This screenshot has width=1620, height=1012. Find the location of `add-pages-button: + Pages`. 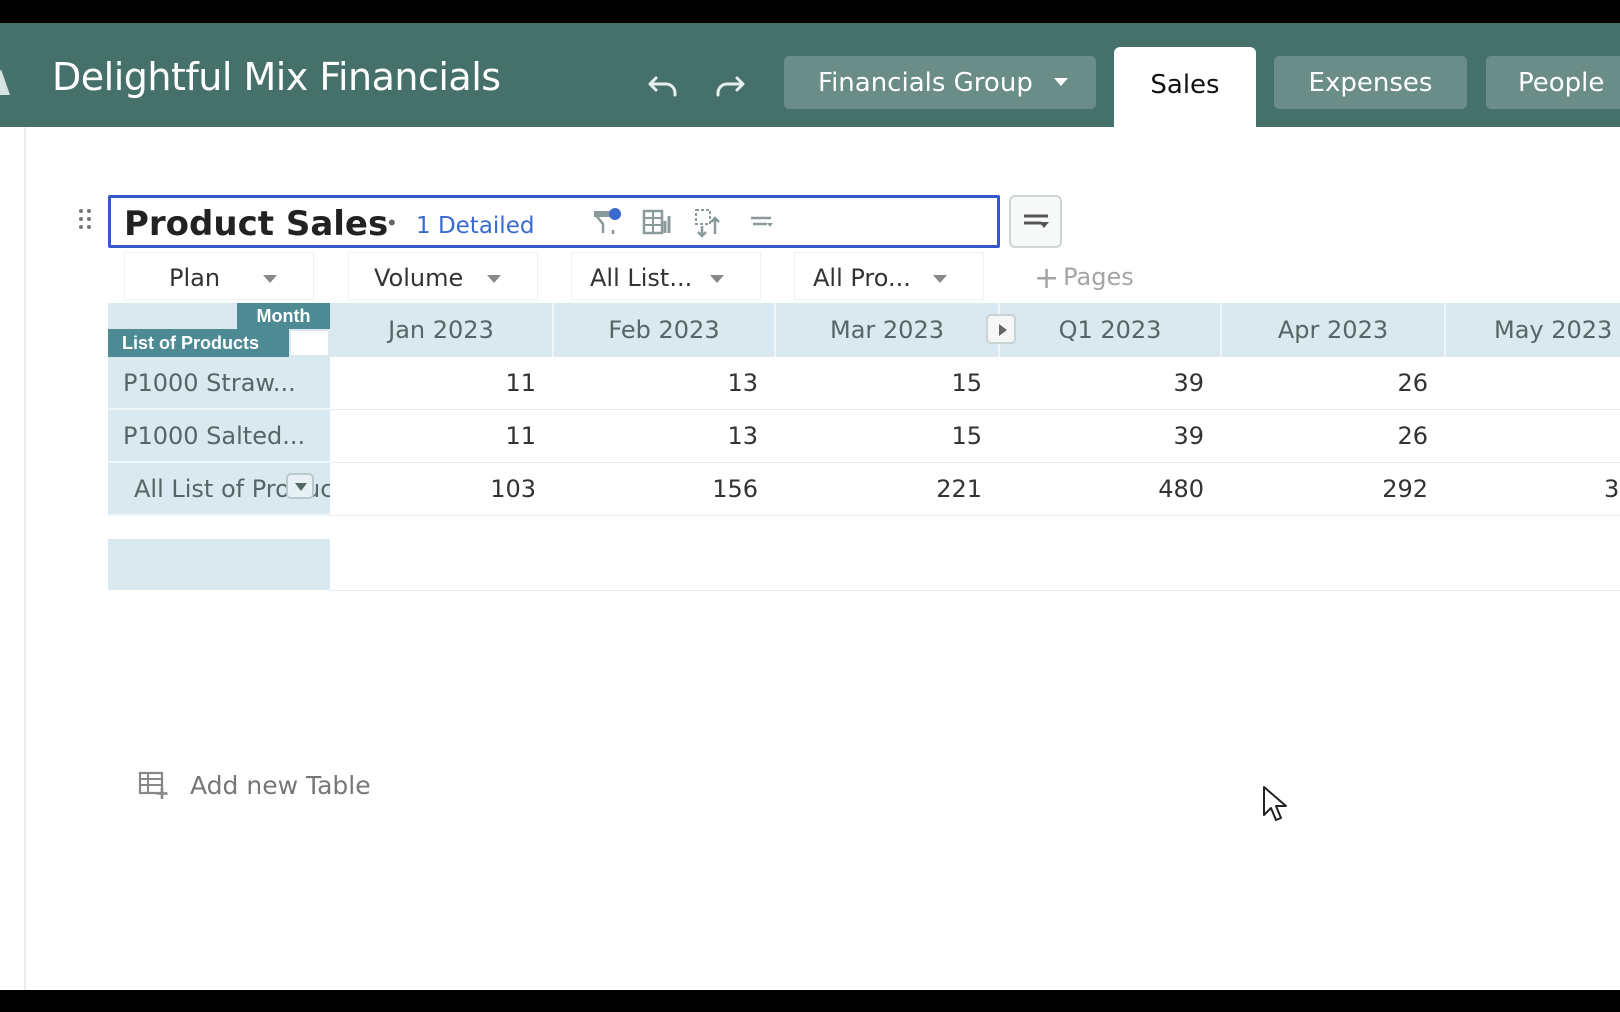

add-pages-button: + Pages is located at coordinates (1084, 277).